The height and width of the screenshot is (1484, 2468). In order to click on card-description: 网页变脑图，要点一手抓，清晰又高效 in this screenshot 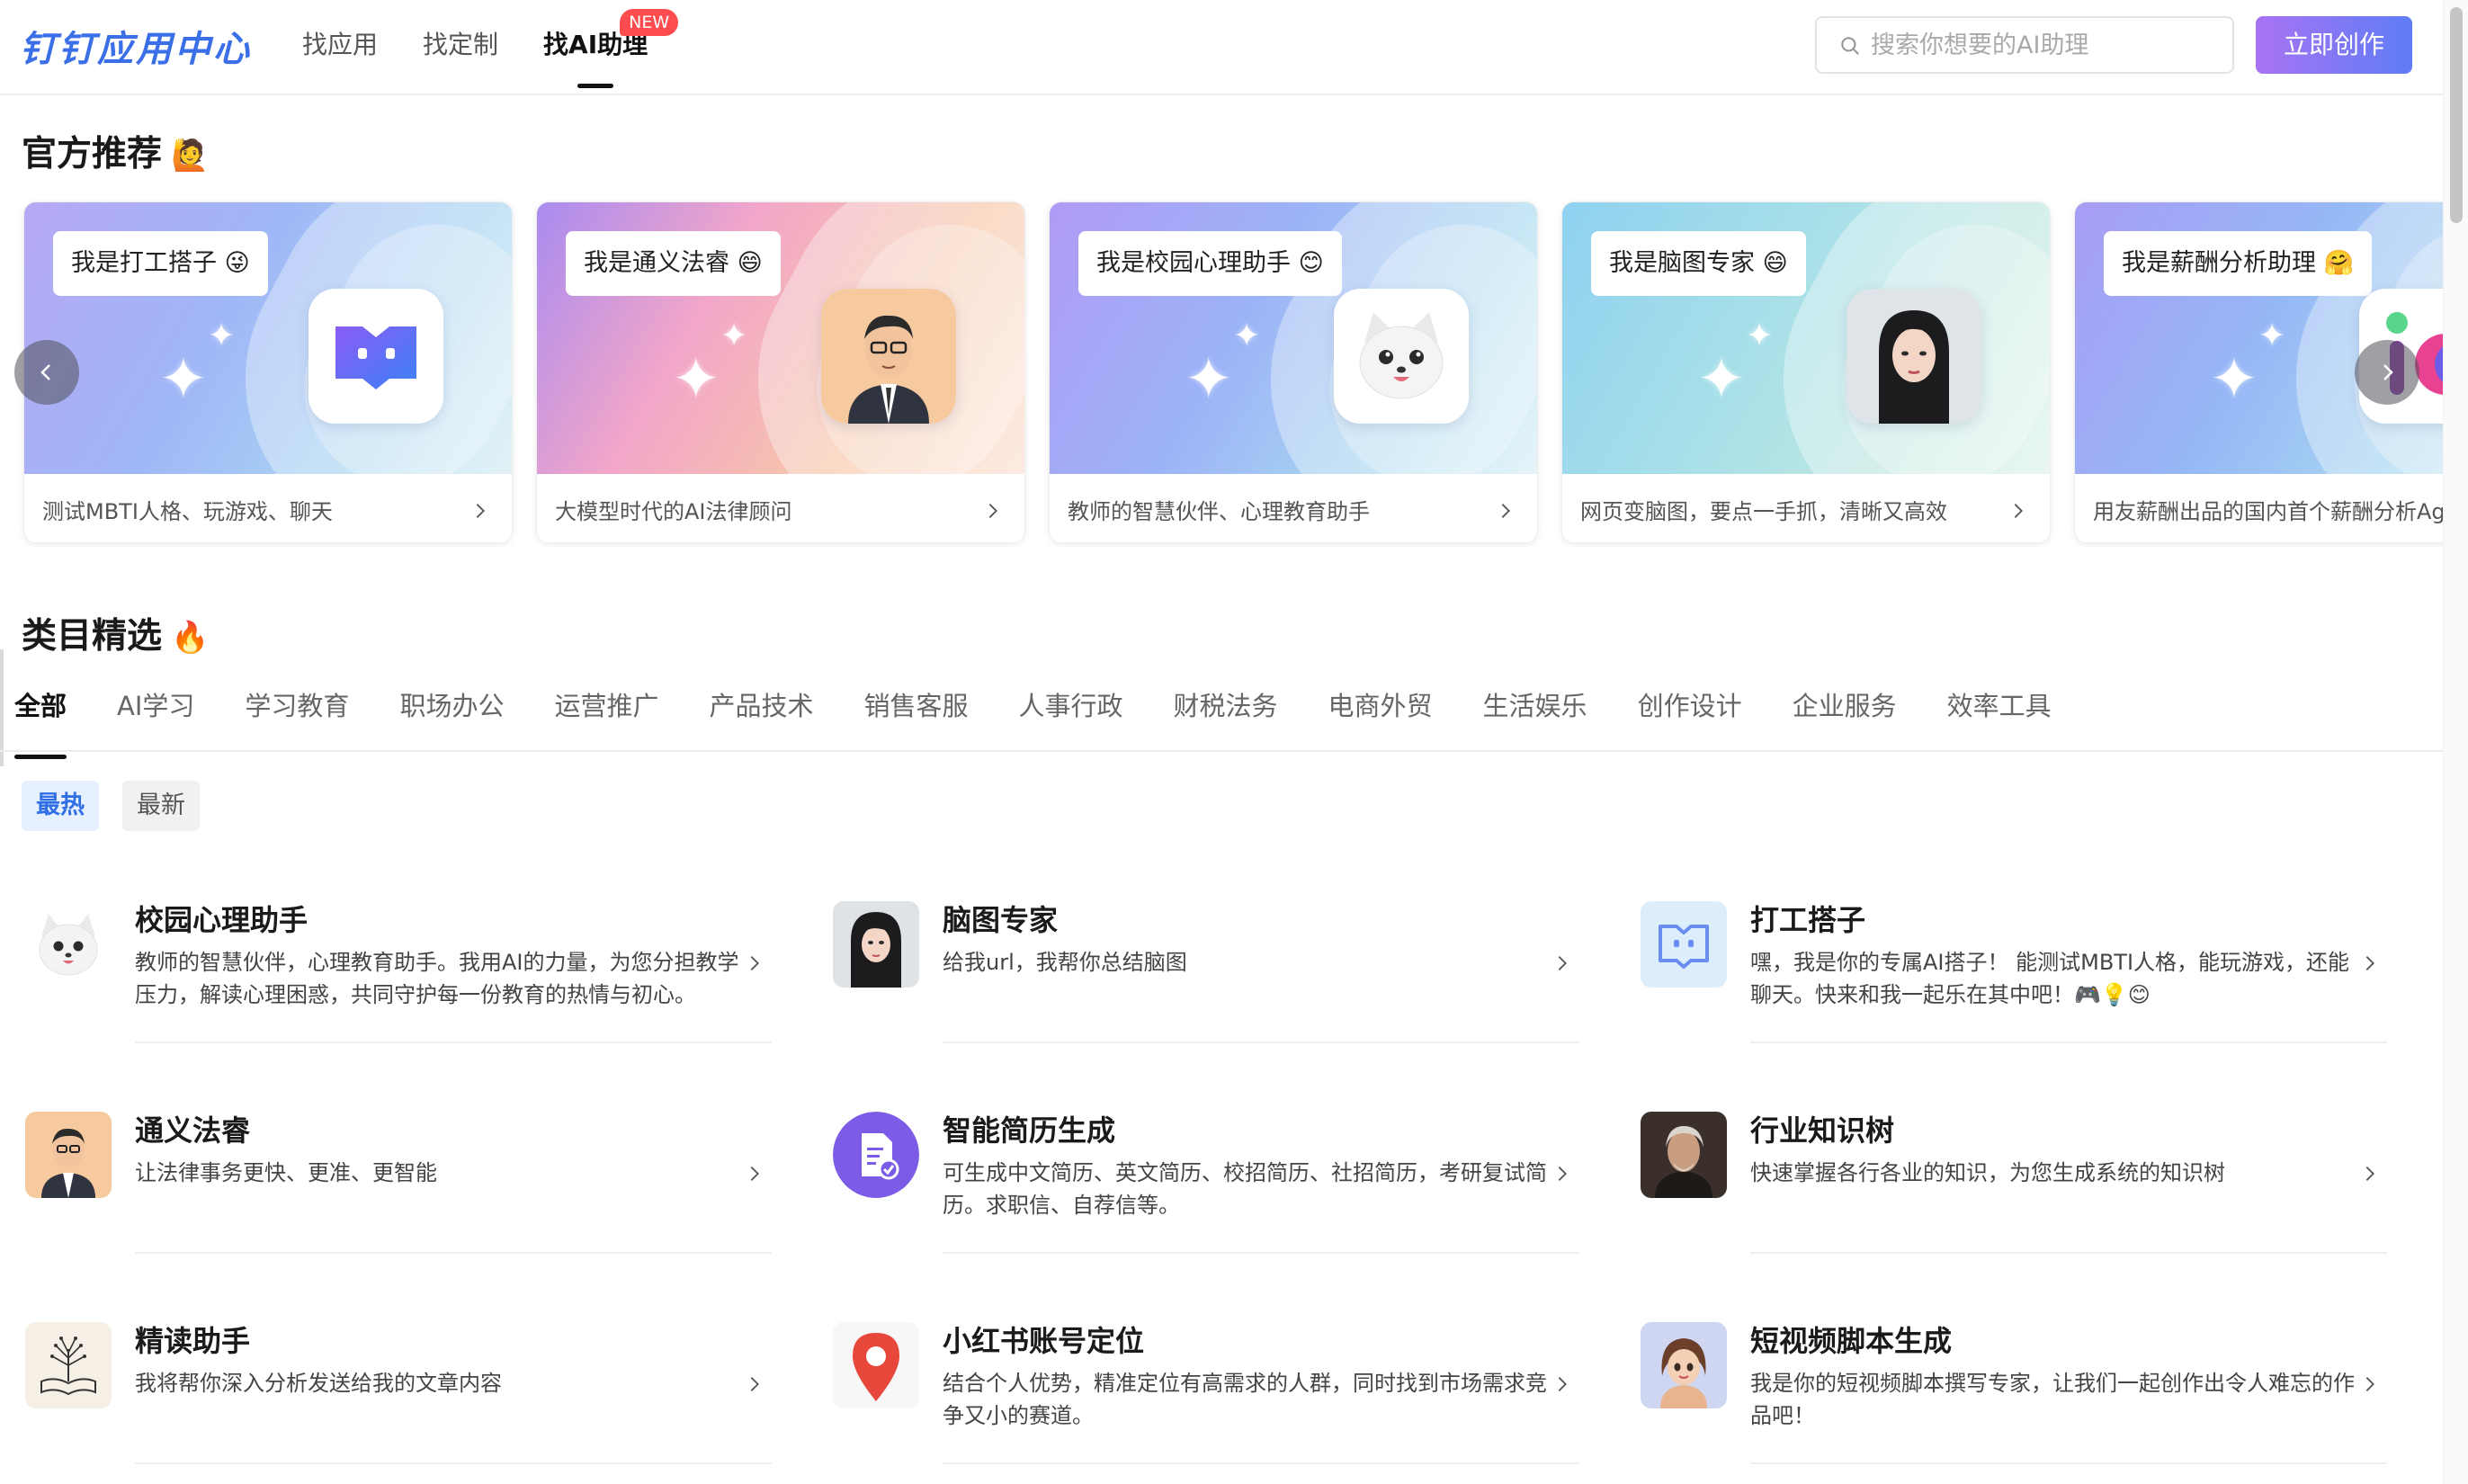, I will do `click(1763, 511)`.